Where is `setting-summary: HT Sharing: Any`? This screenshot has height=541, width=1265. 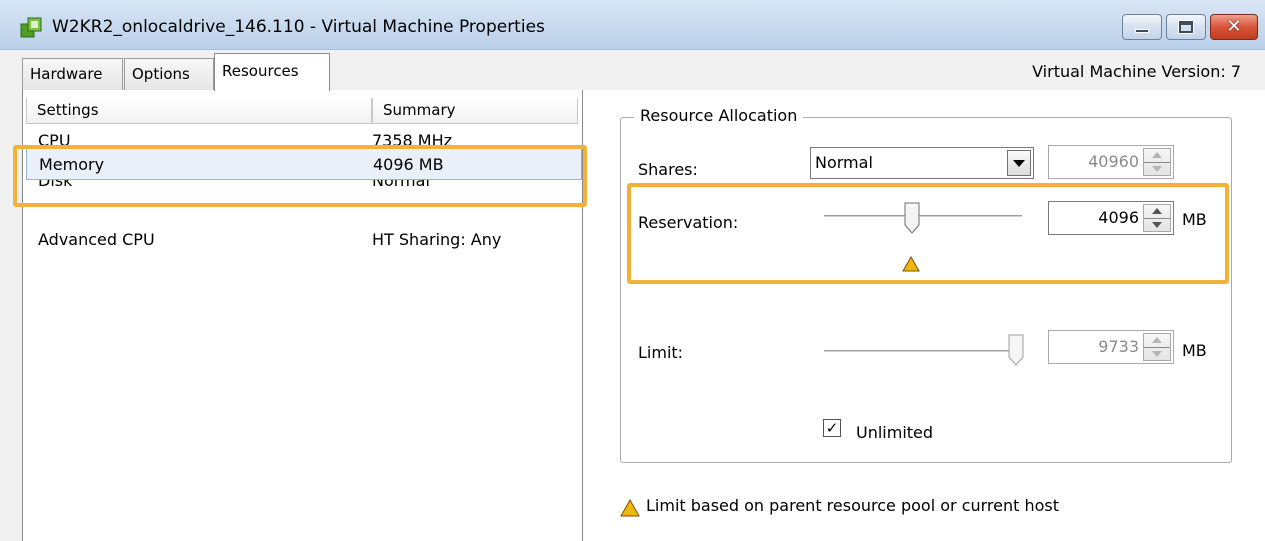 setting-summary: HT Sharing: Any is located at coordinates (437, 239).